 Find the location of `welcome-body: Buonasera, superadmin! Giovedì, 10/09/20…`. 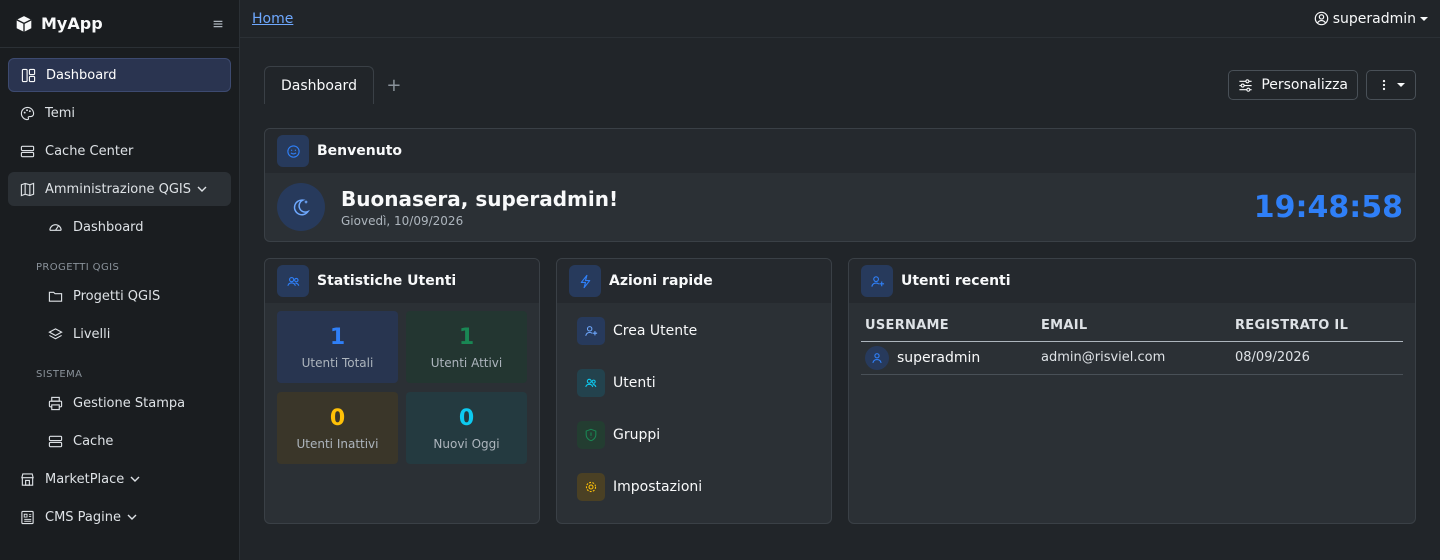

welcome-body: Buonasera, superadmin! Giovedì, 10/09/20… is located at coordinates (840, 207).